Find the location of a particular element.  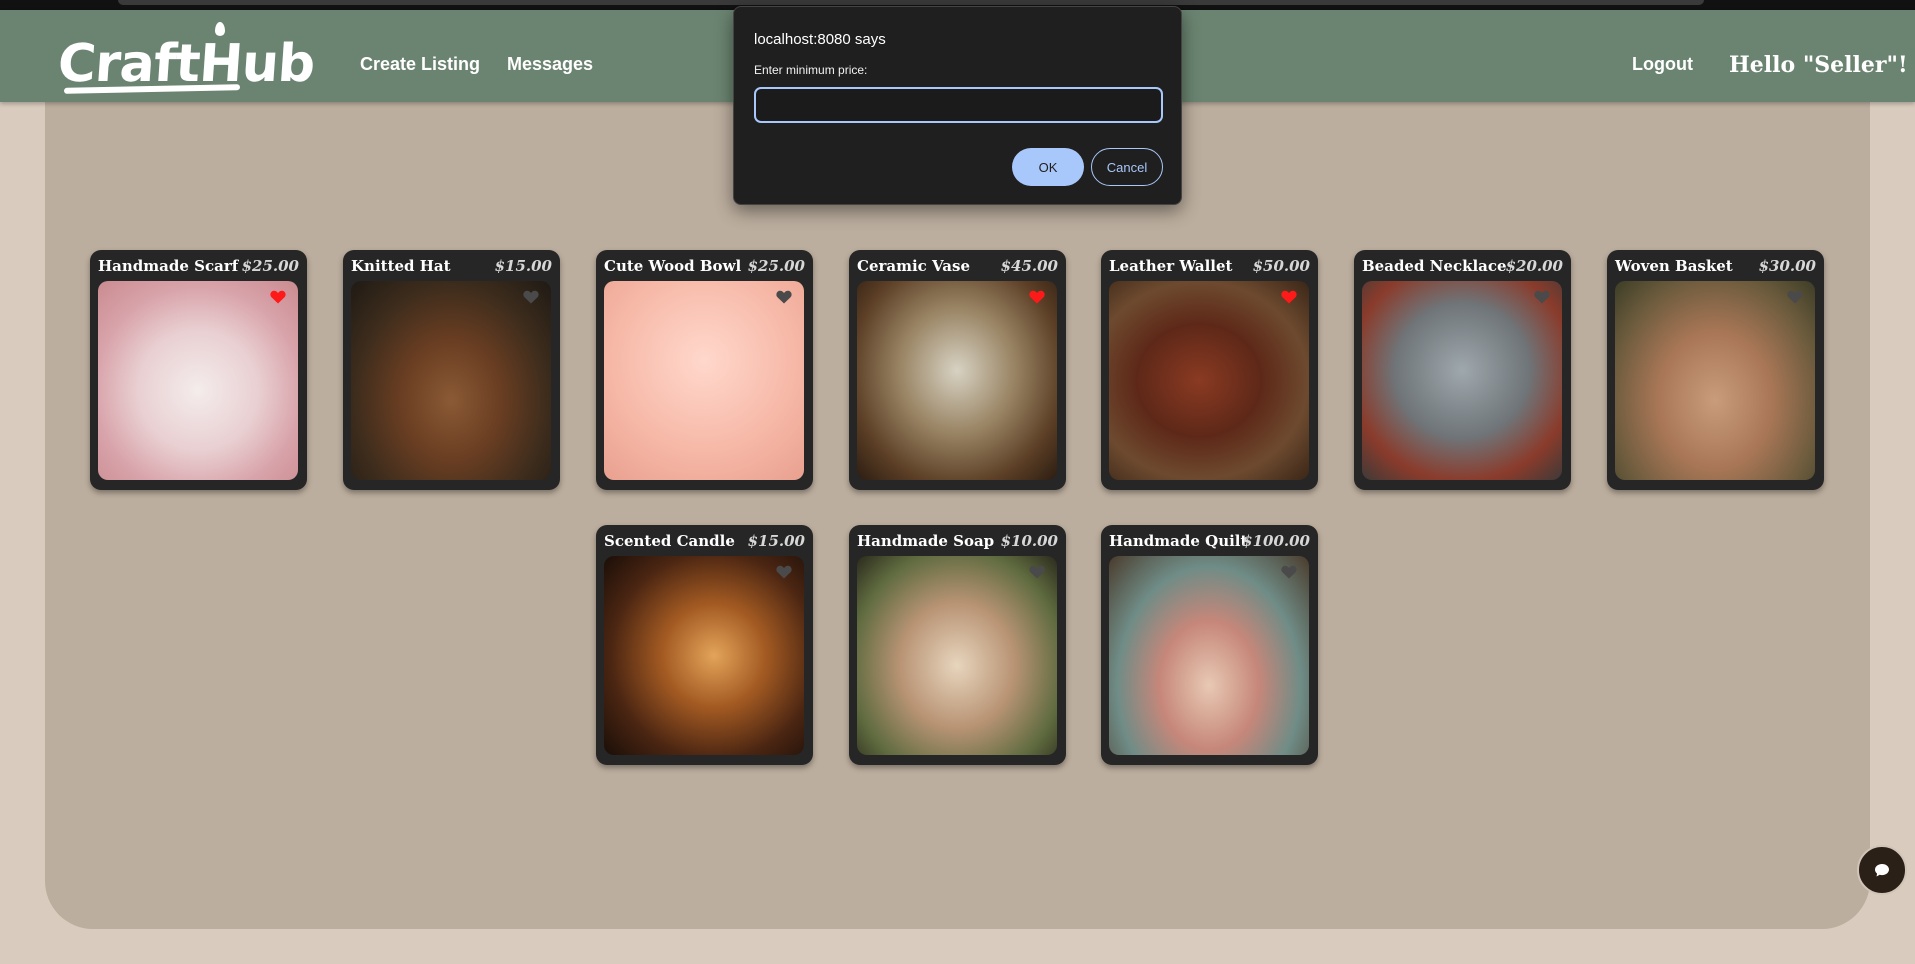

product-card: Handmade Scarf $25.00 is located at coordinates (198, 370).